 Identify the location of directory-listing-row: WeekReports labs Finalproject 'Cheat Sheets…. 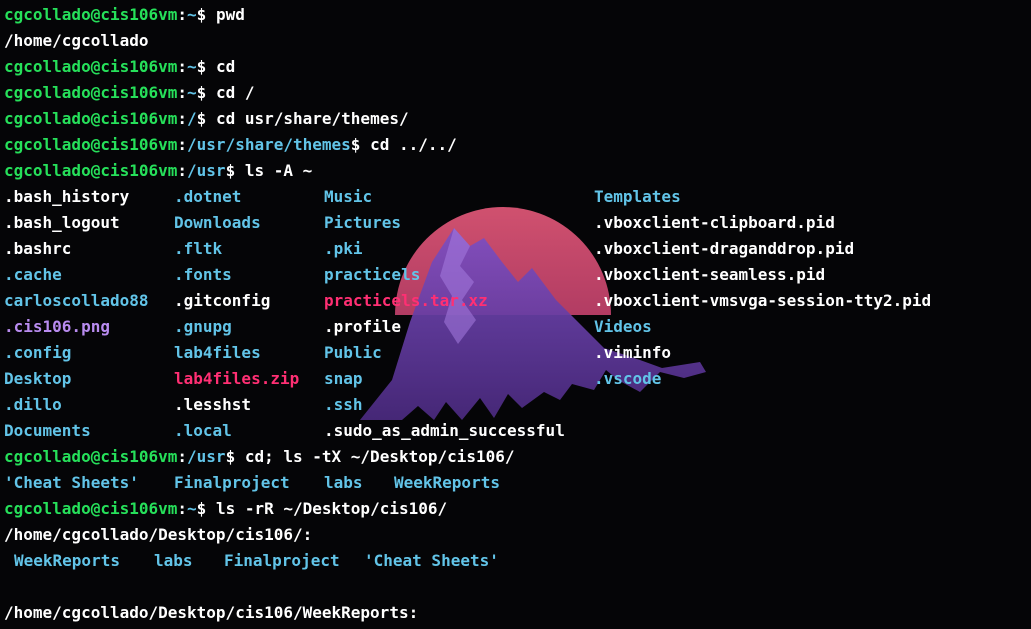
(259, 561).